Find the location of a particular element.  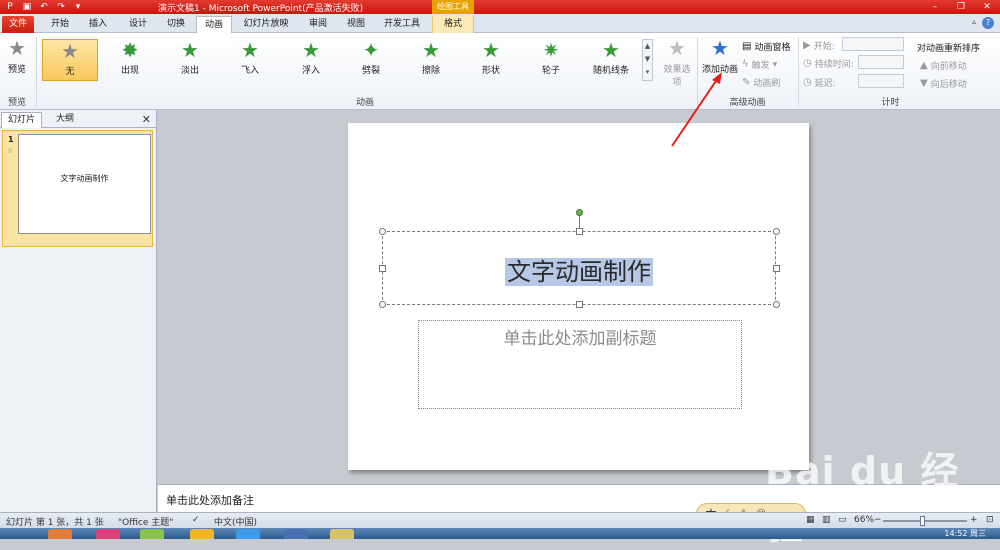

tab-slideshow: 幻灯片放映 is located at coordinates (266, 24).